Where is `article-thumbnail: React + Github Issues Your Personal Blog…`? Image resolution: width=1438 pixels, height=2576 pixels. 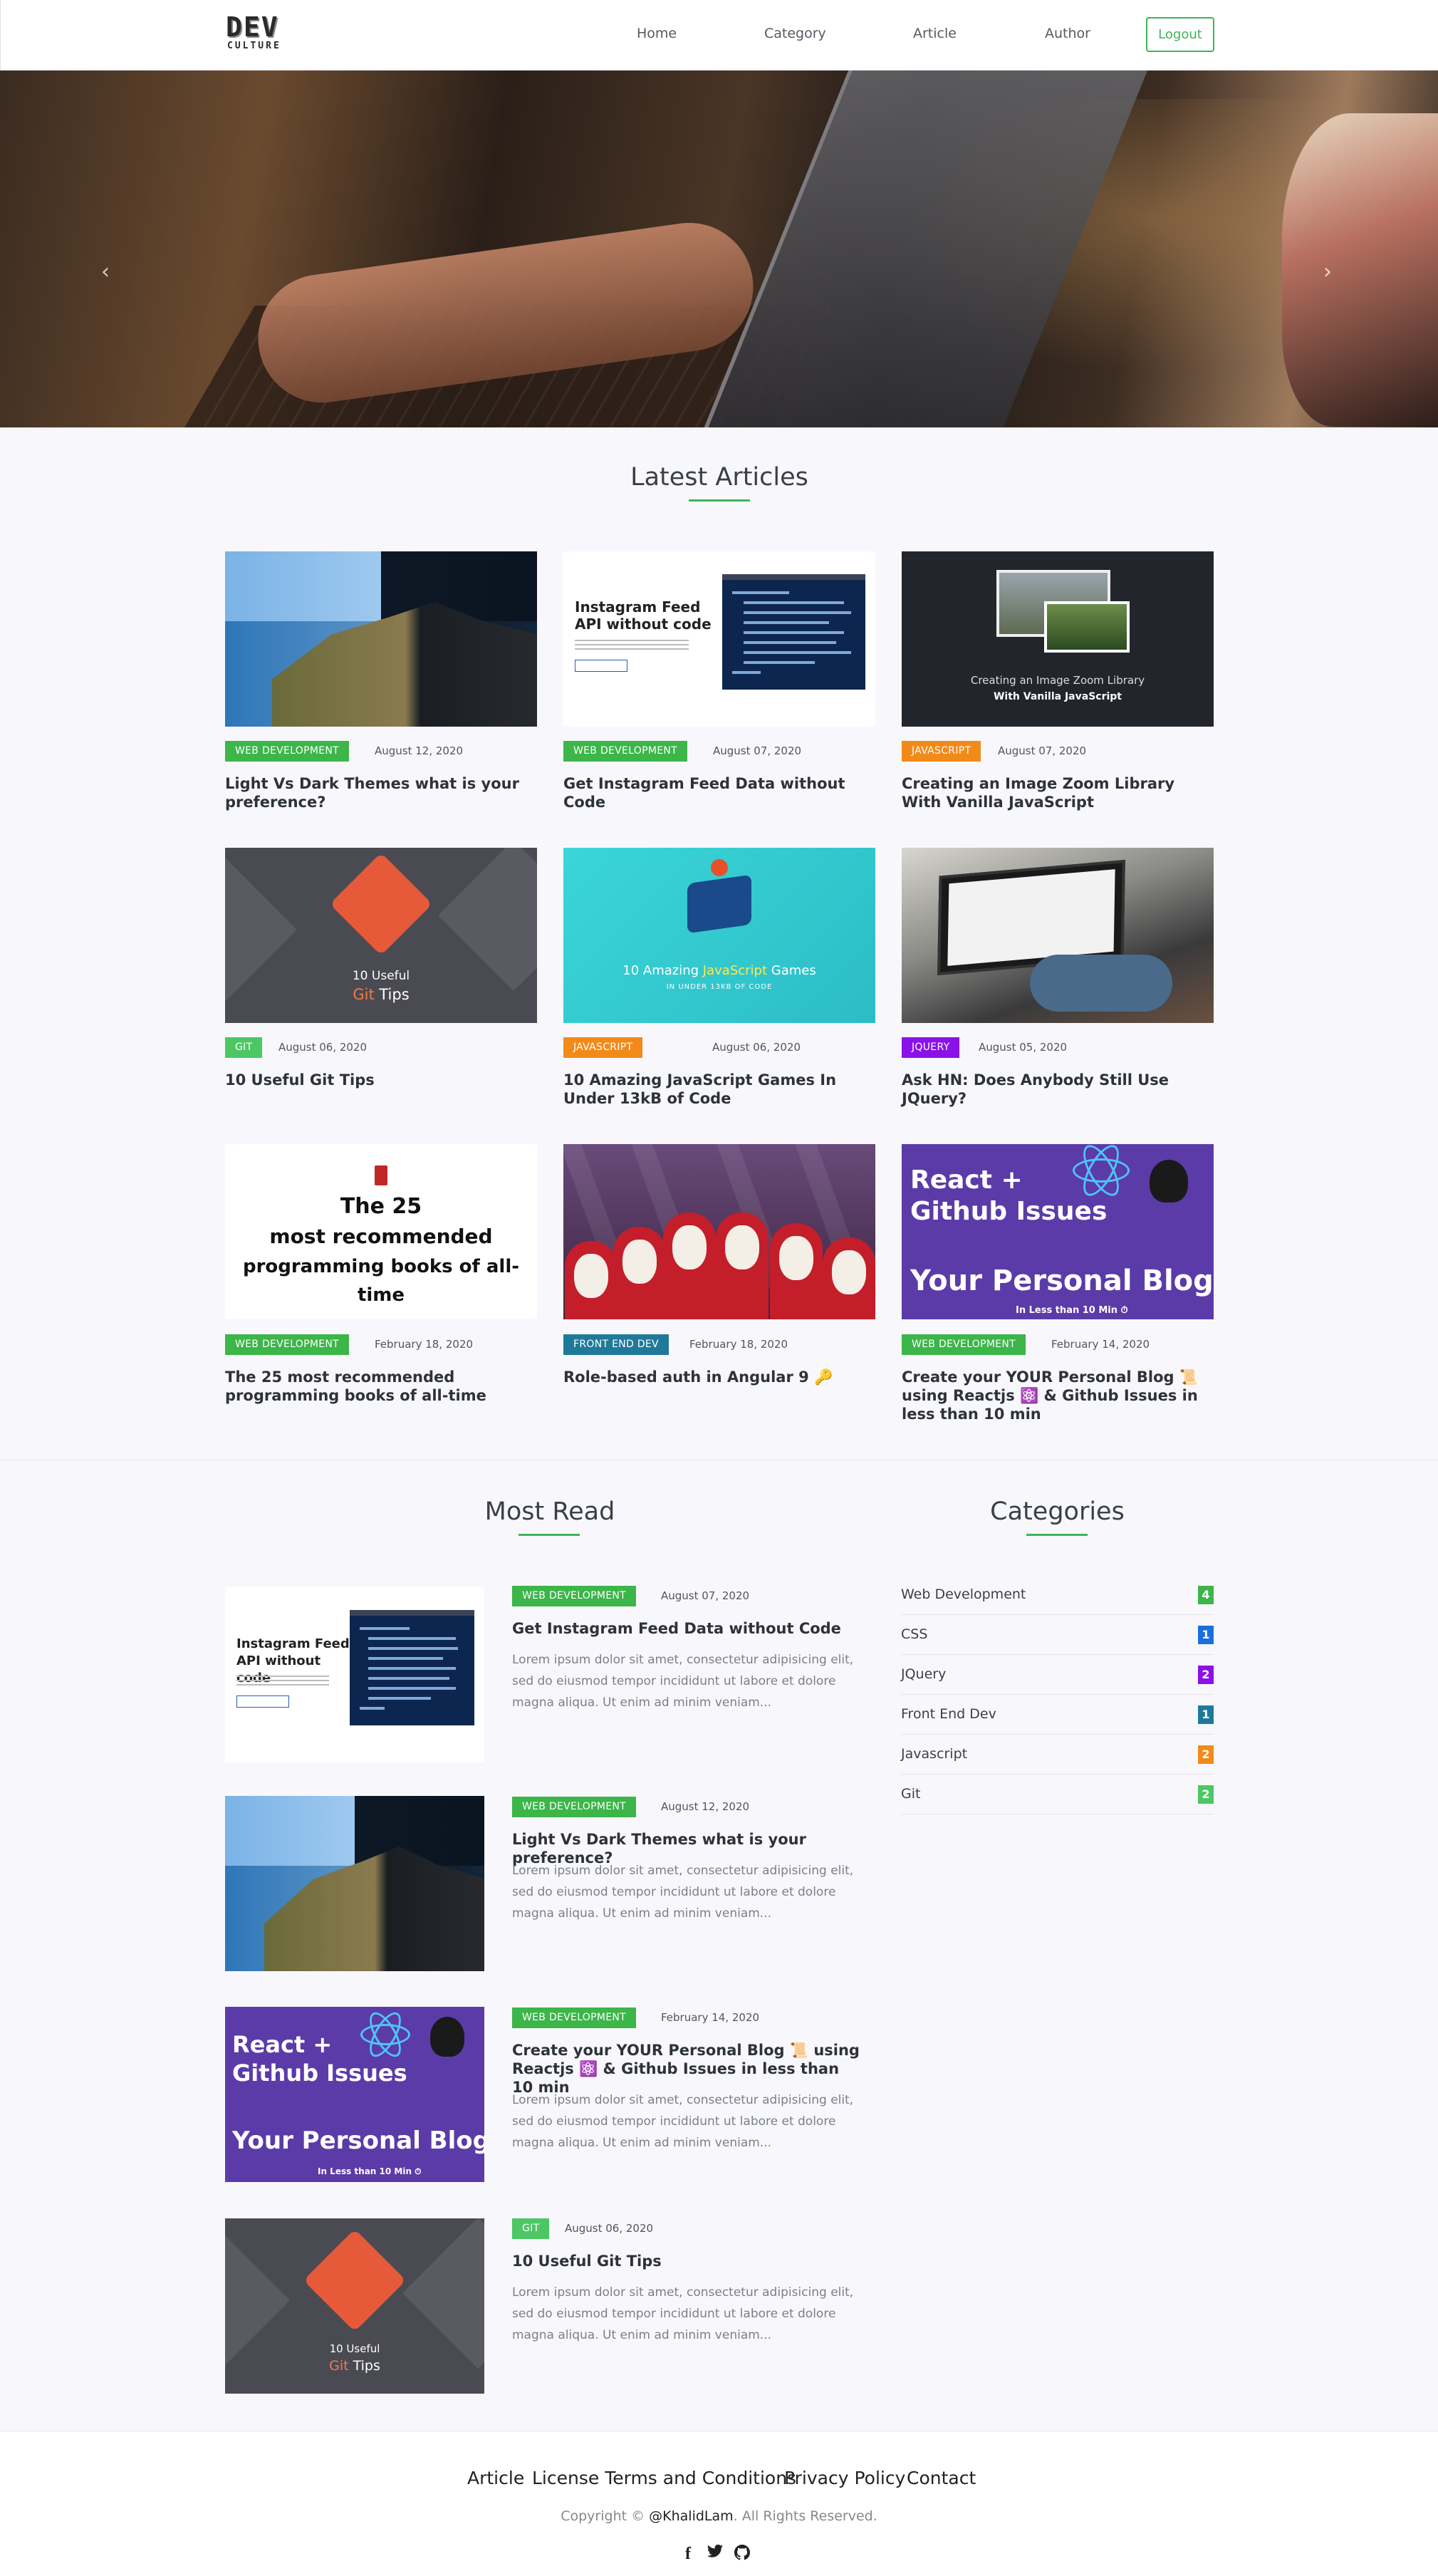 article-thumbnail: React + Github Issues Your Personal Blog… is located at coordinates (1058, 1231).